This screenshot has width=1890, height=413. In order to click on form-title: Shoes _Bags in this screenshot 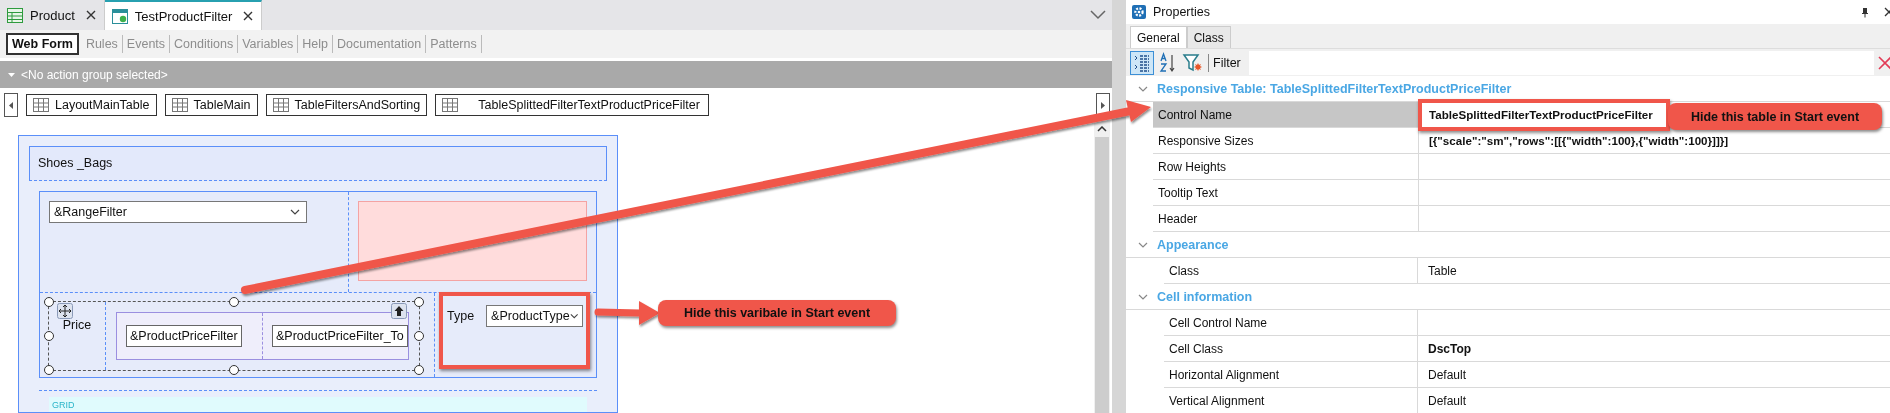, I will do `click(318, 163)`.